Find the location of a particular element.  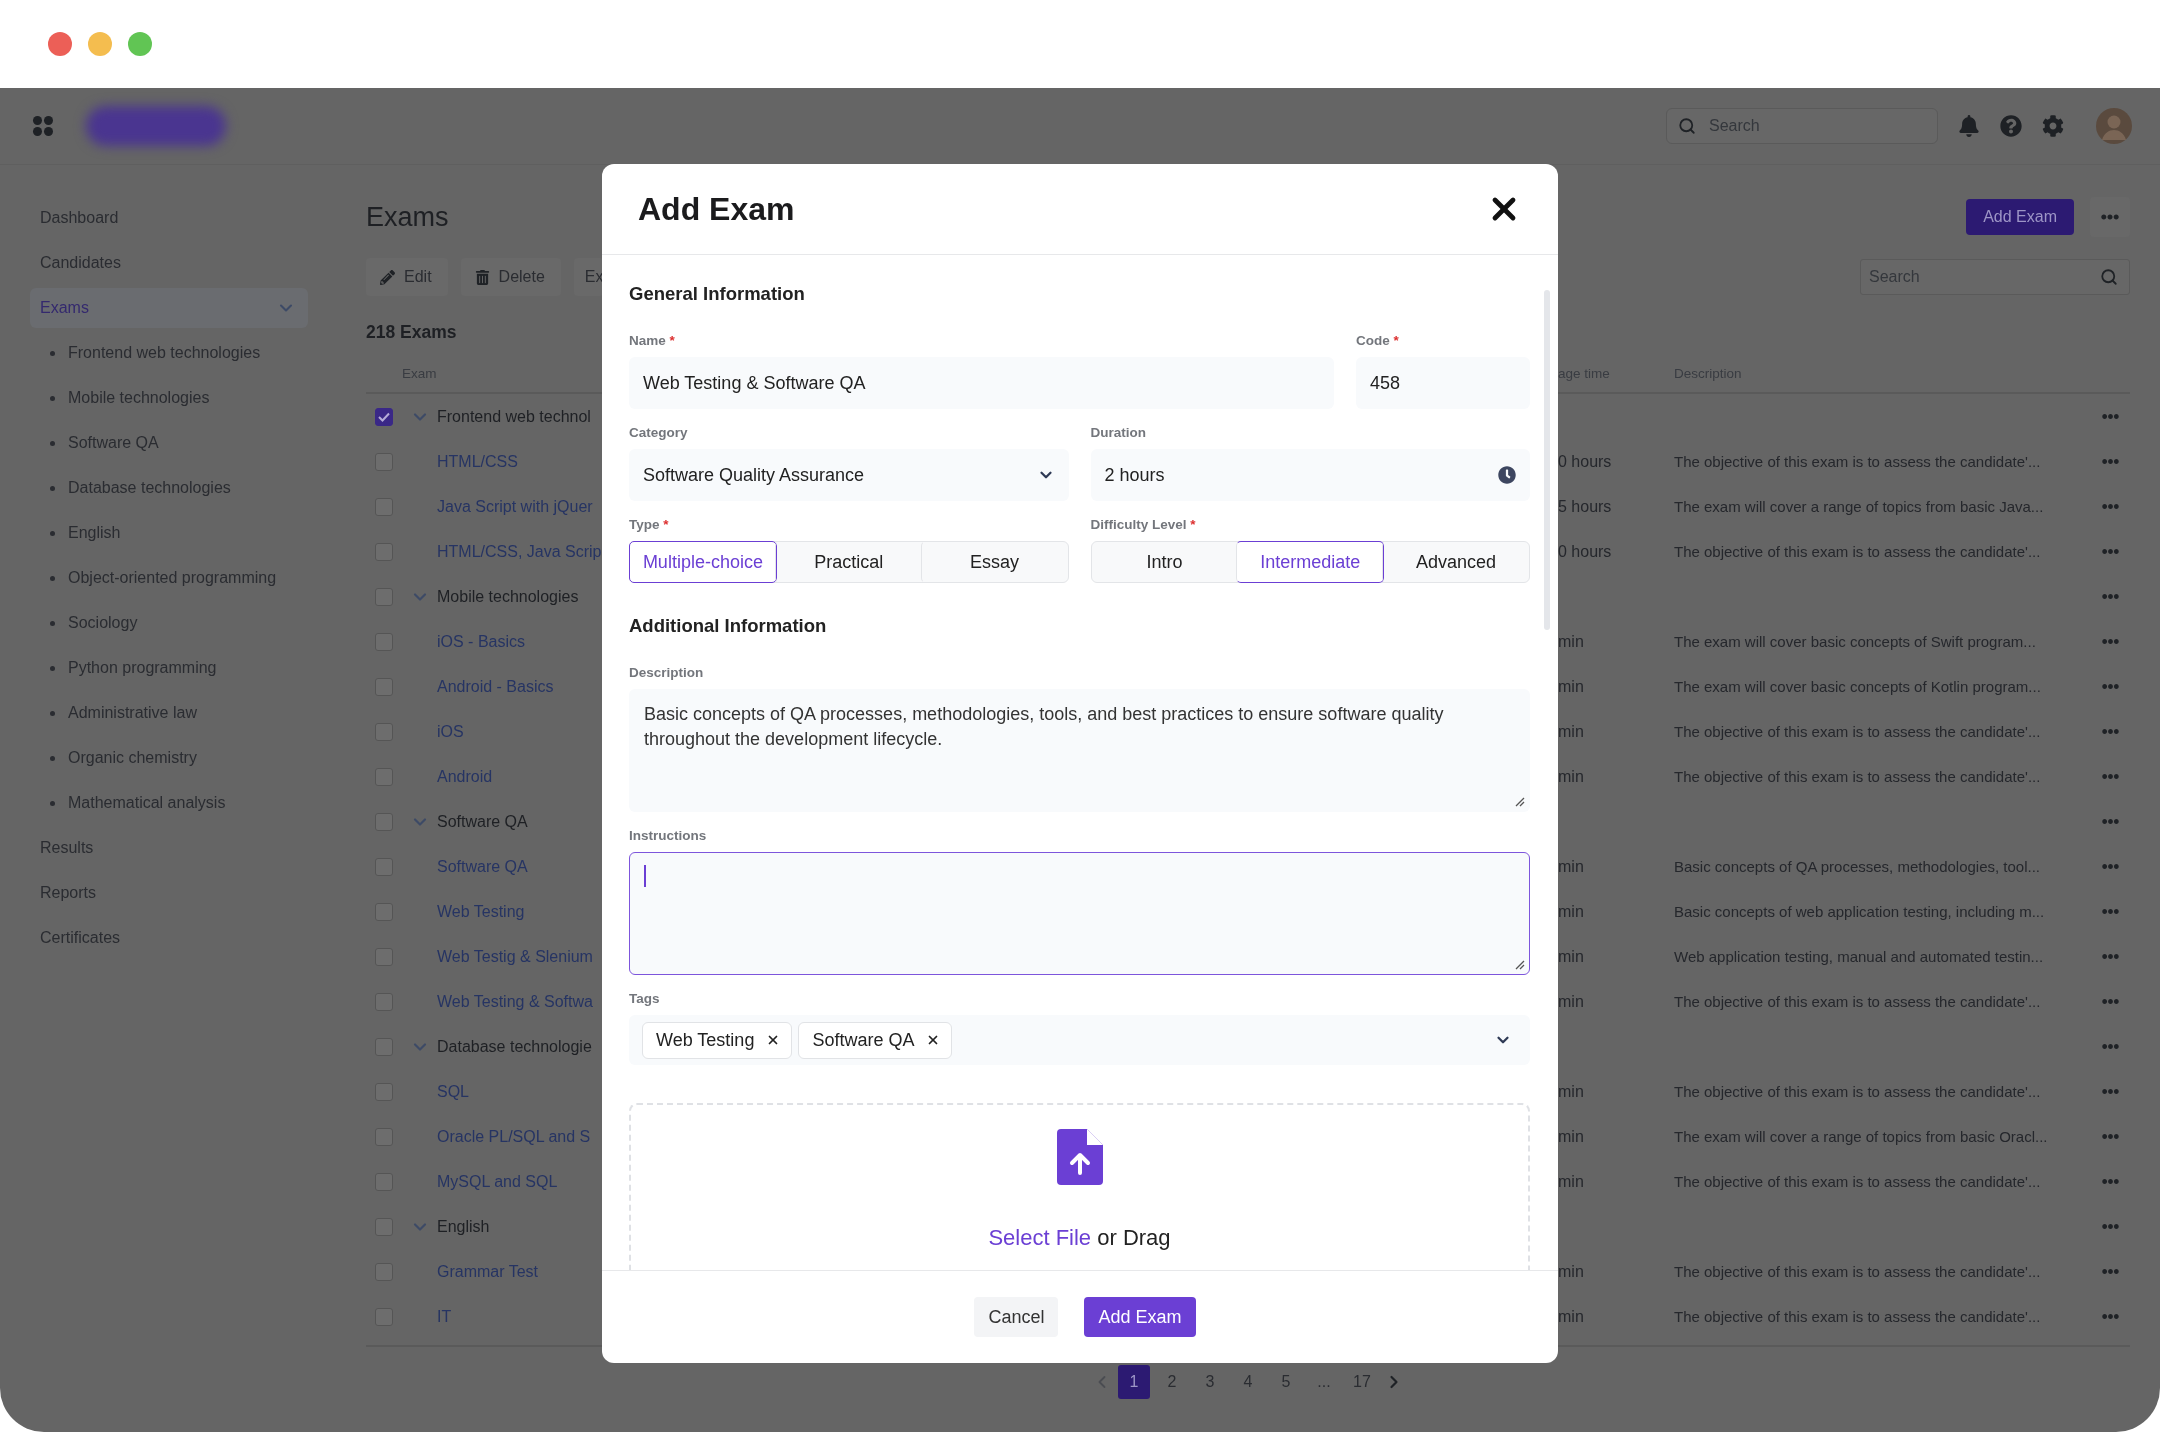

window-zoom-button is located at coordinates (140, 44).